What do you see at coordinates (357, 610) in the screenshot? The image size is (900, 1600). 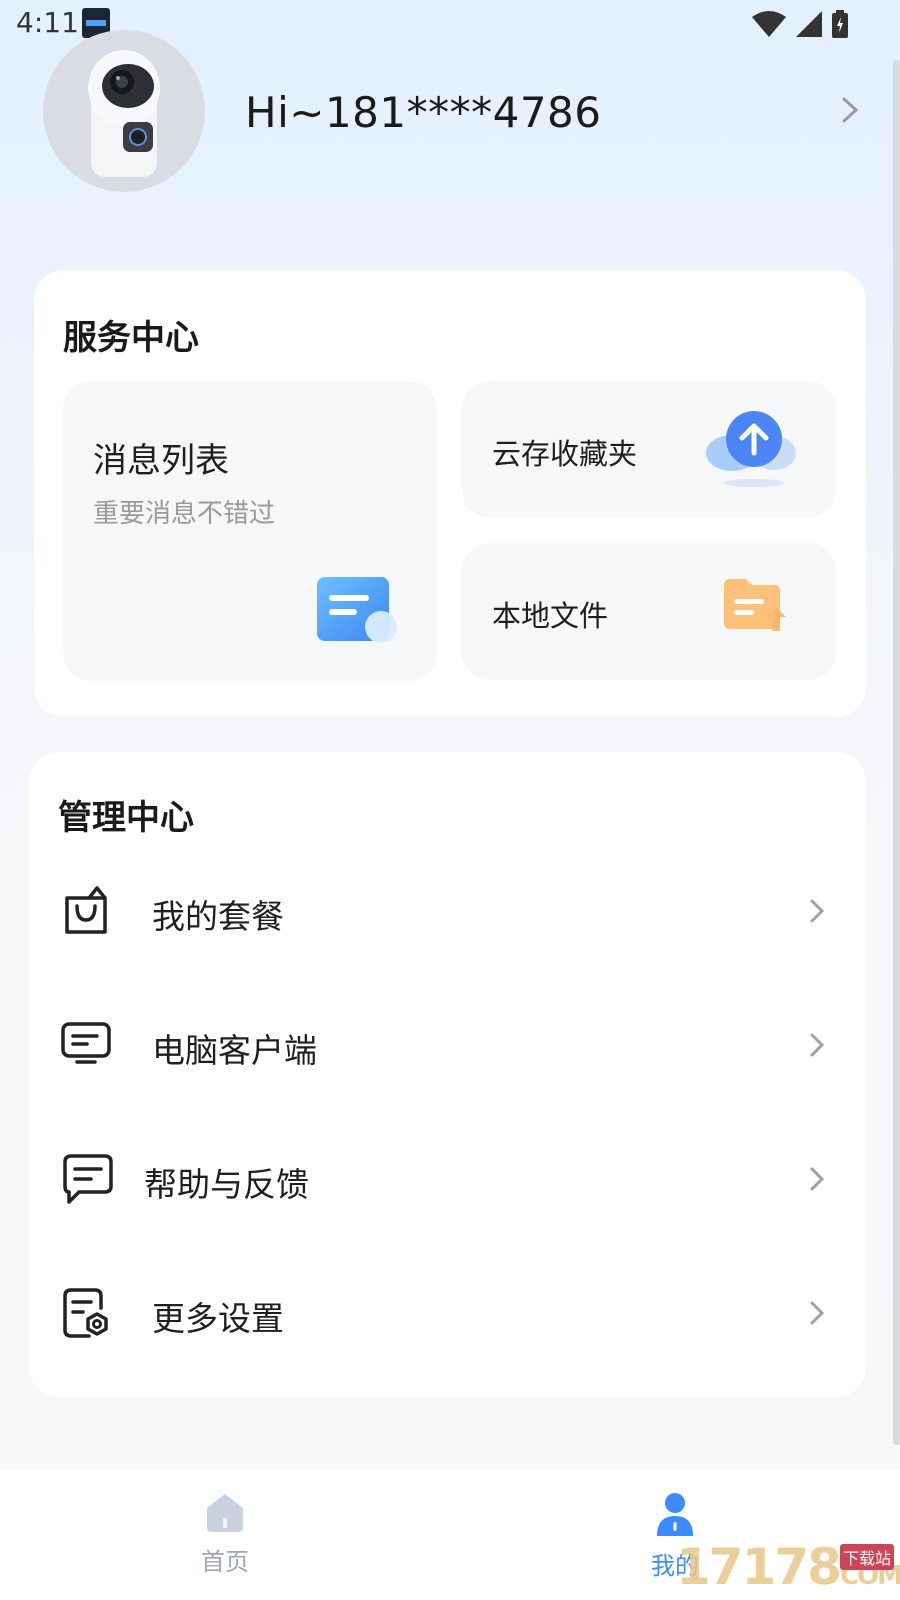 I see `message-icon` at bounding box center [357, 610].